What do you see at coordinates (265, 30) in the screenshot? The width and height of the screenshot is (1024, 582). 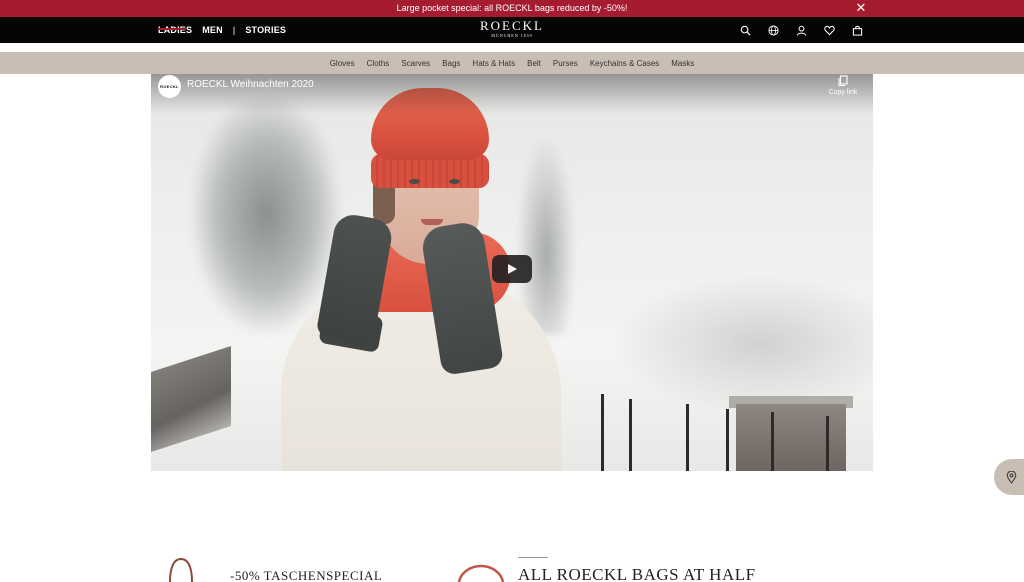 I see `nav-stories: STORIES` at bounding box center [265, 30].